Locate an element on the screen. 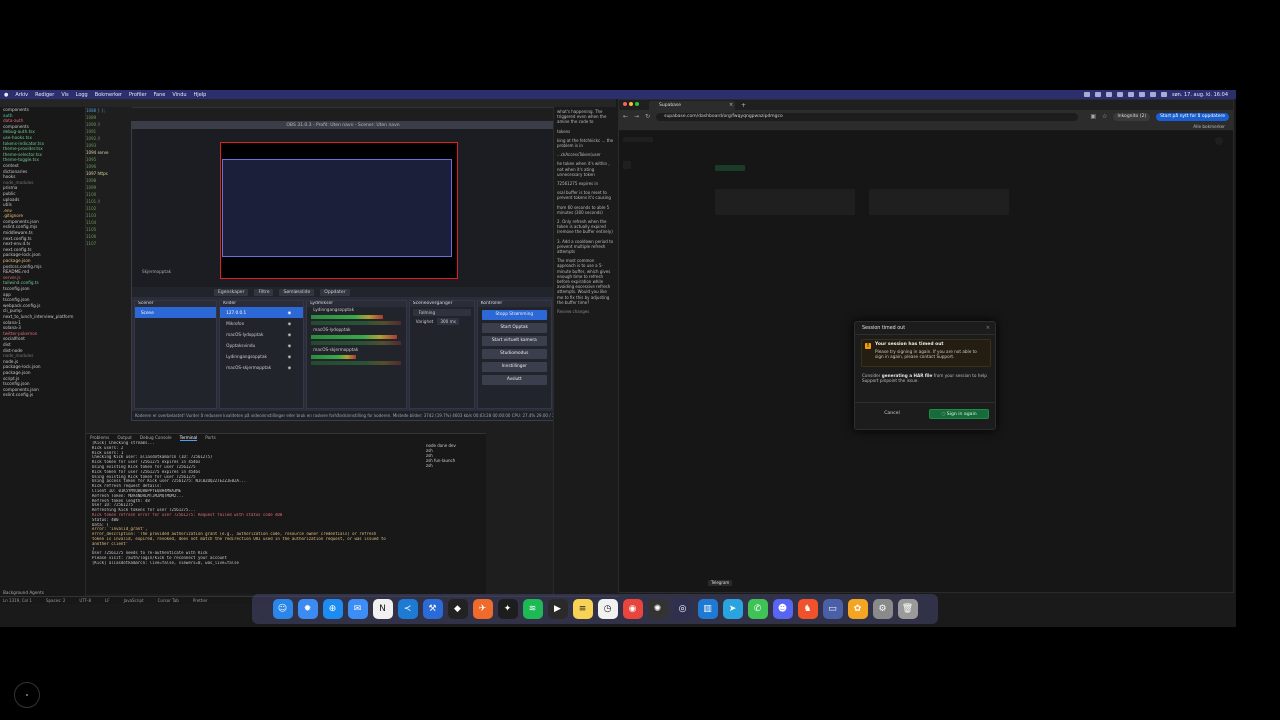  wifi-icon is located at coordinates (1141, 94).